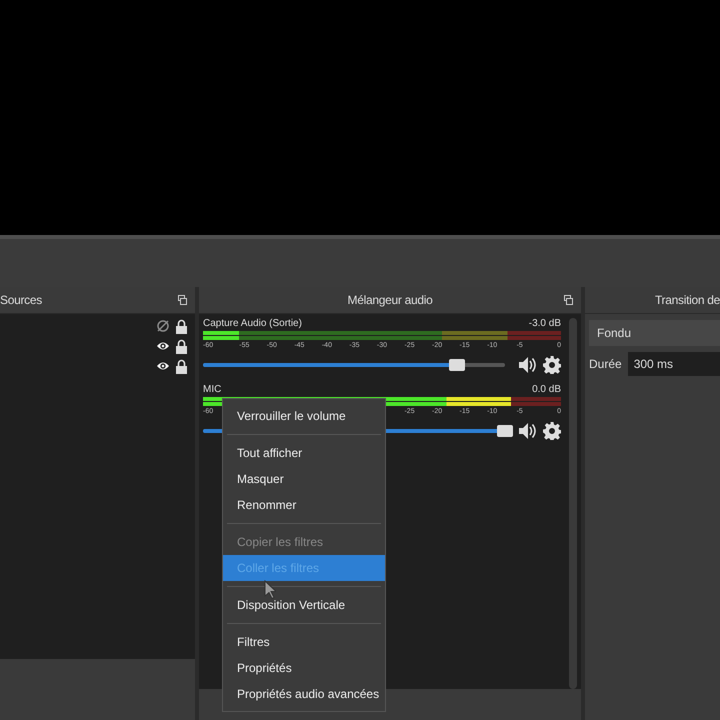 The image size is (720, 720). What do you see at coordinates (252, 323) in the screenshot?
I see `channel-name: Capture Audio (Sortie)` at bounding box center [252, 323].